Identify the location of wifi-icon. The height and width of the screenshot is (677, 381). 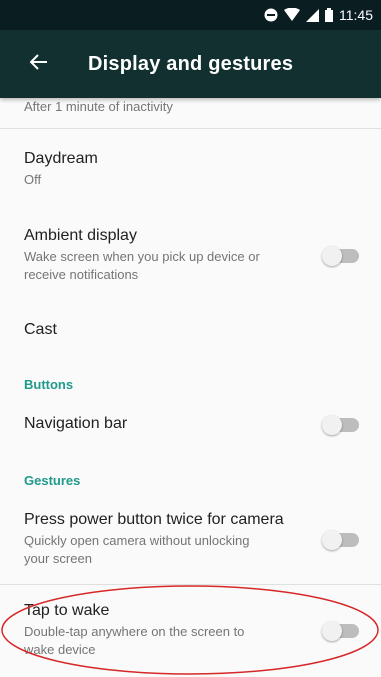
(292, 15).